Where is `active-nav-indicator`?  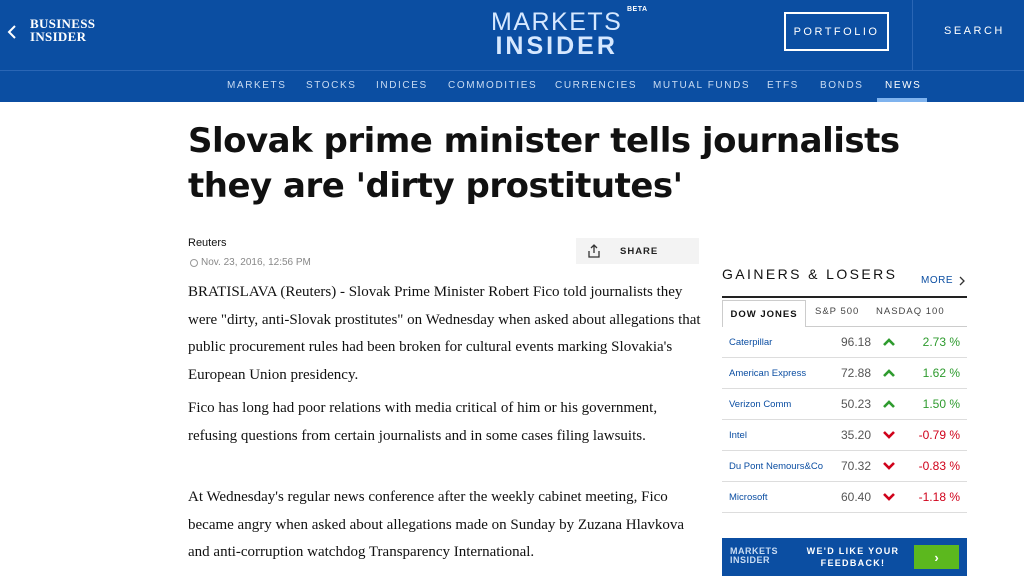 active-nav-indicator is located at coordinates (902, 100).